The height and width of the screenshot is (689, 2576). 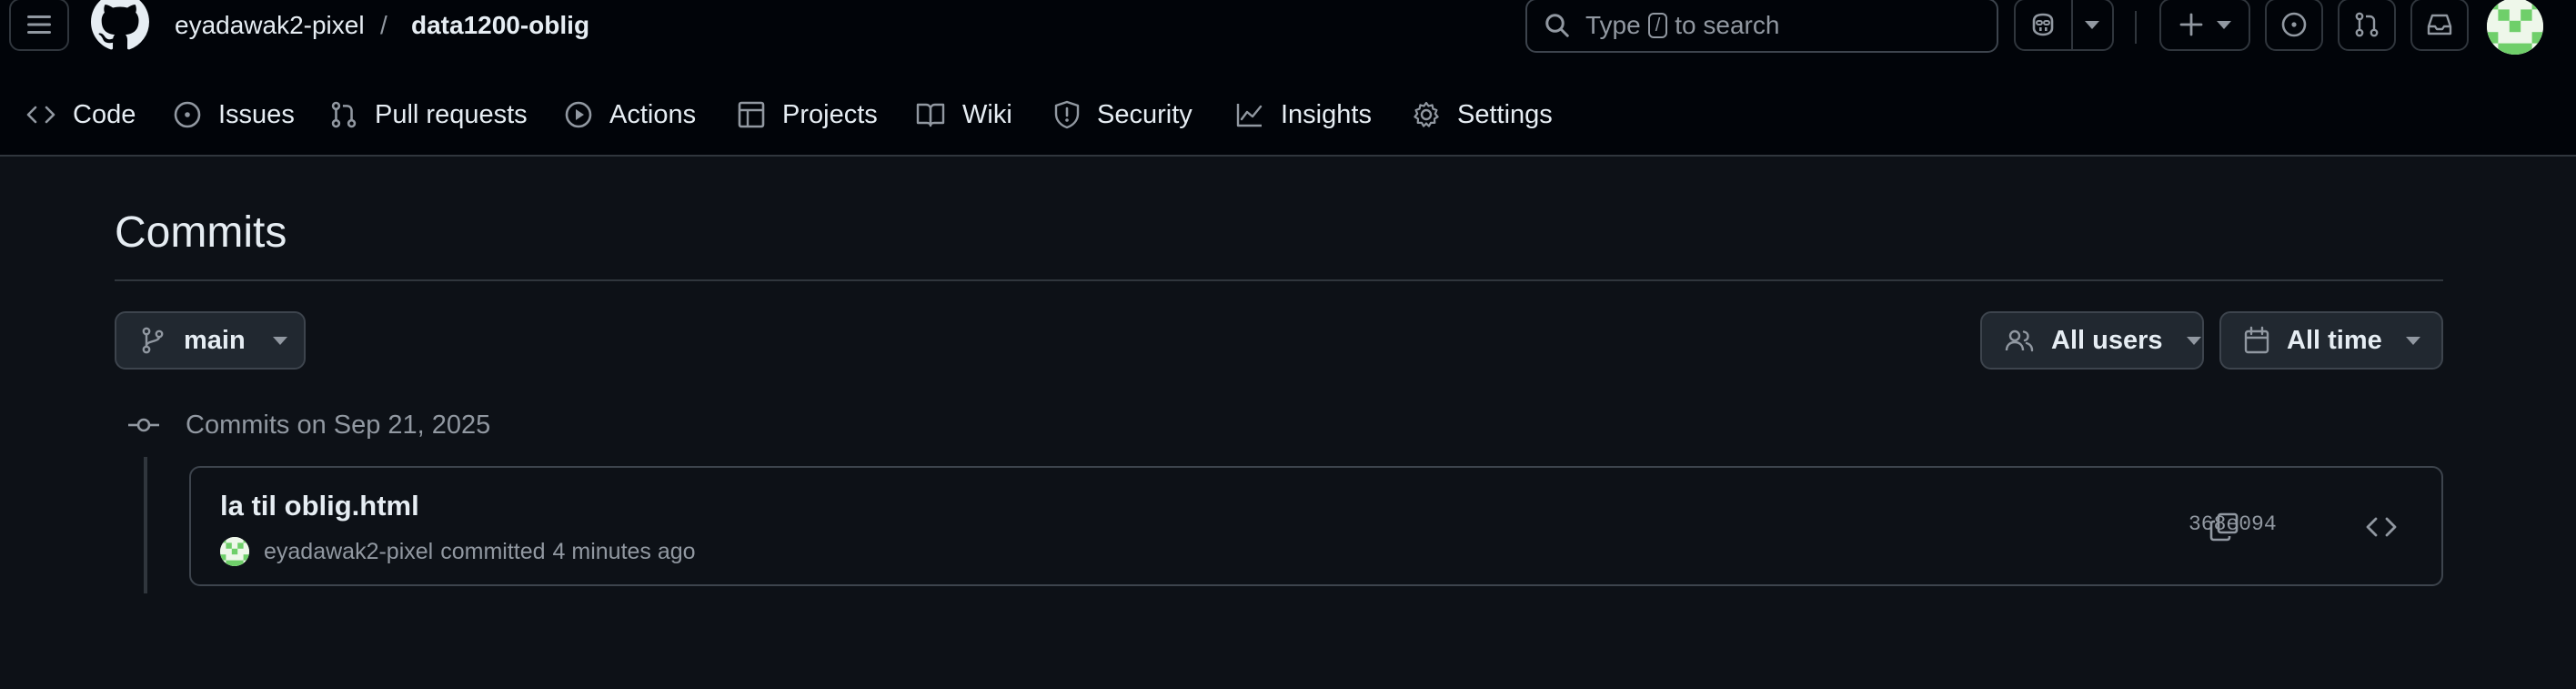 I want to click on tab-wiki: Wiki, so click(x=963, y=114).